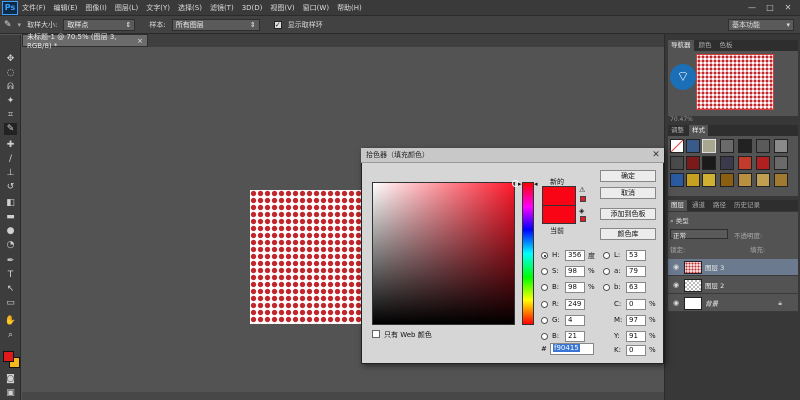 This screenshot has height=400, width=800. What do you see at coordinates (10, 73) in the screenshot?
I see `marquee-tool-icon: ◌` at bounding box center [10, 73].